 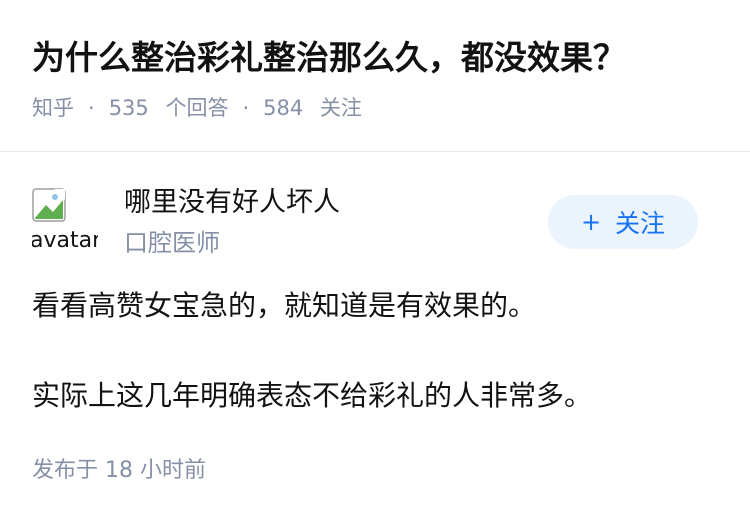 I want to click on question-meta: 知乎 · 535 个回答 · 584 关注, so click(x=197, y=108).